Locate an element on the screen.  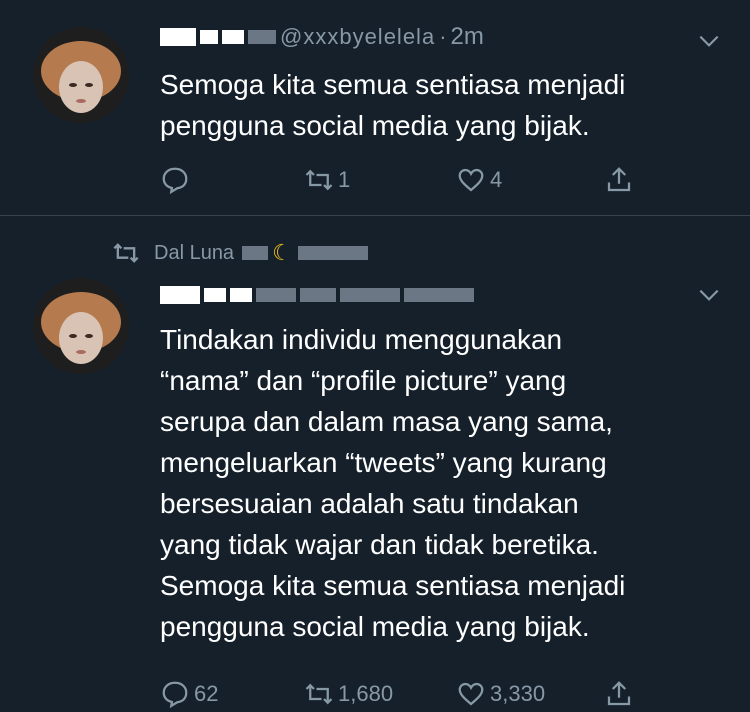
tweet-actions: 1 4 is located at coordinates (400, 180).